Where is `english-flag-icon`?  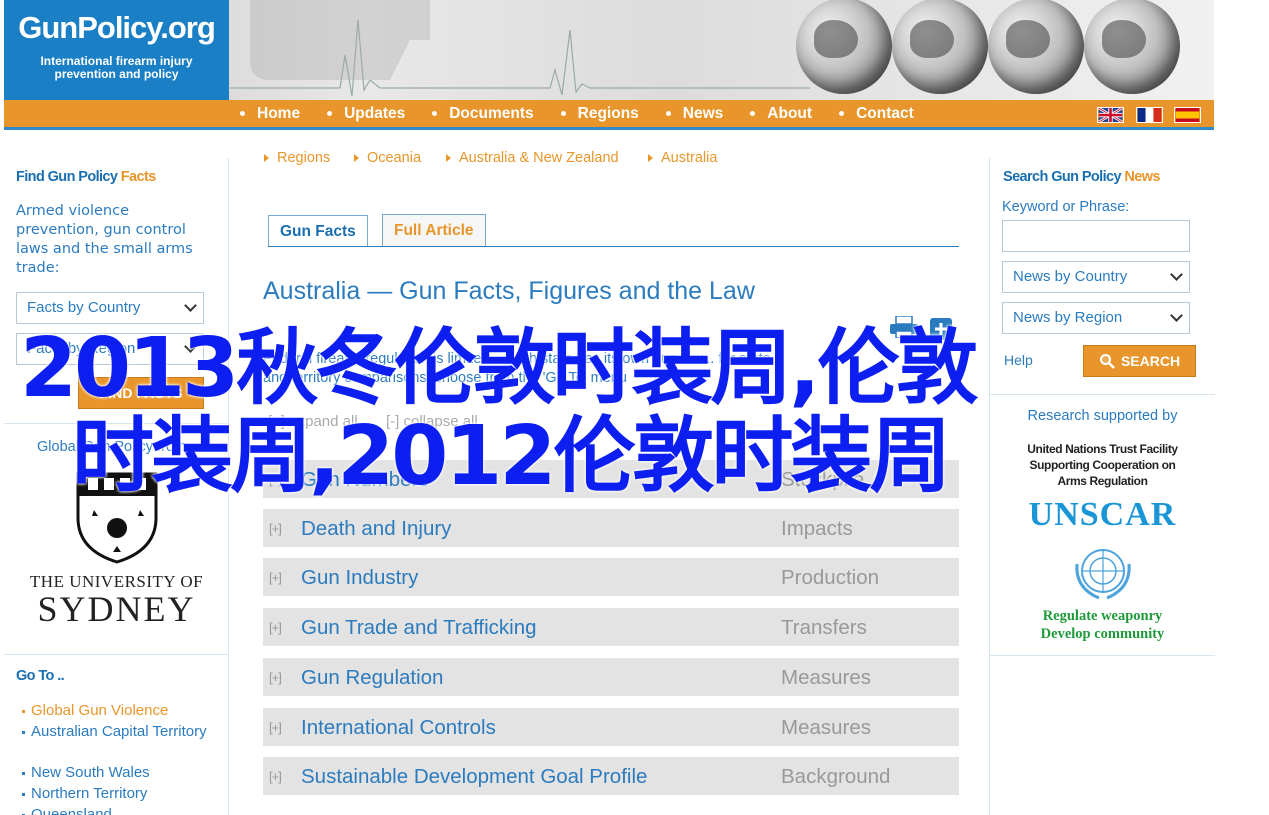 english-flag-icon is located at coordinates (1110, 115).